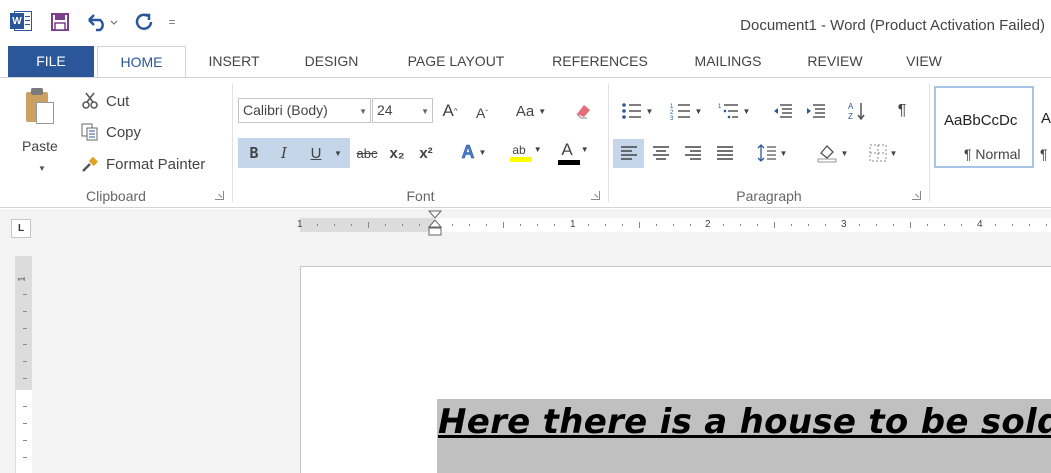  I want to click on ruler-number: 3, so click(844, 224).